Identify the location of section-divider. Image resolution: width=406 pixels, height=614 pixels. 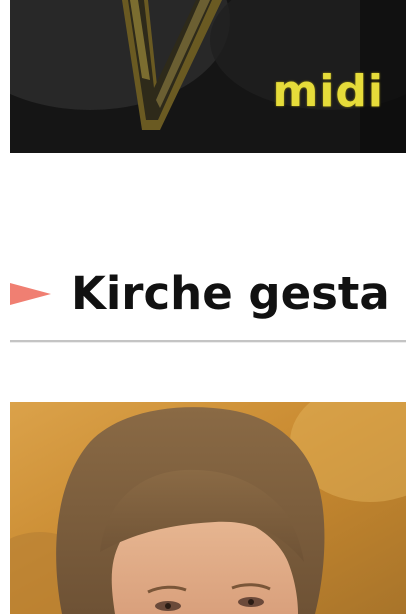
(208, 341).